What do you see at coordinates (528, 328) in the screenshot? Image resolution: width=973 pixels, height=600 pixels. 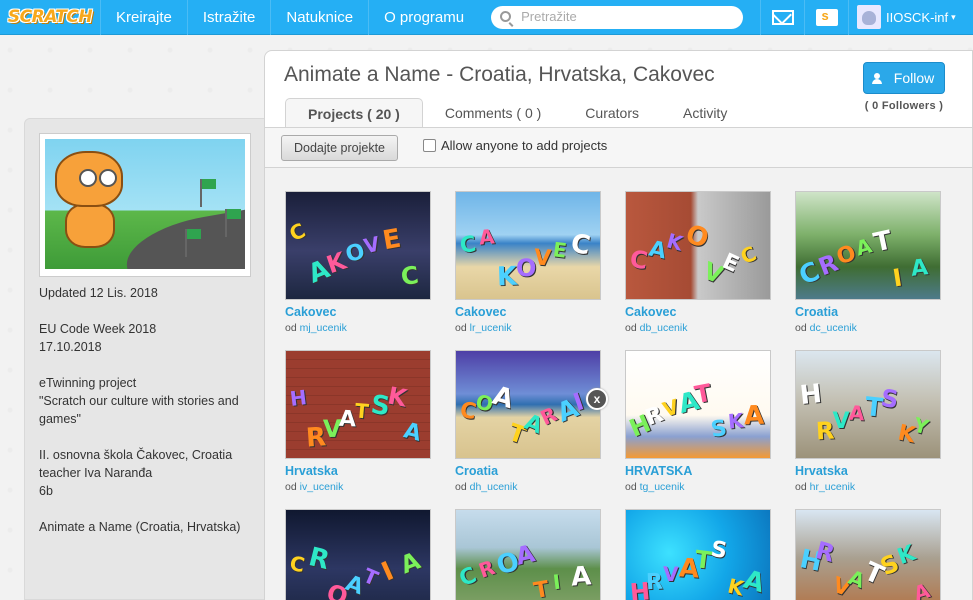 I see `project-owner: od lr_ucenik` at bounding box center [528, 328].